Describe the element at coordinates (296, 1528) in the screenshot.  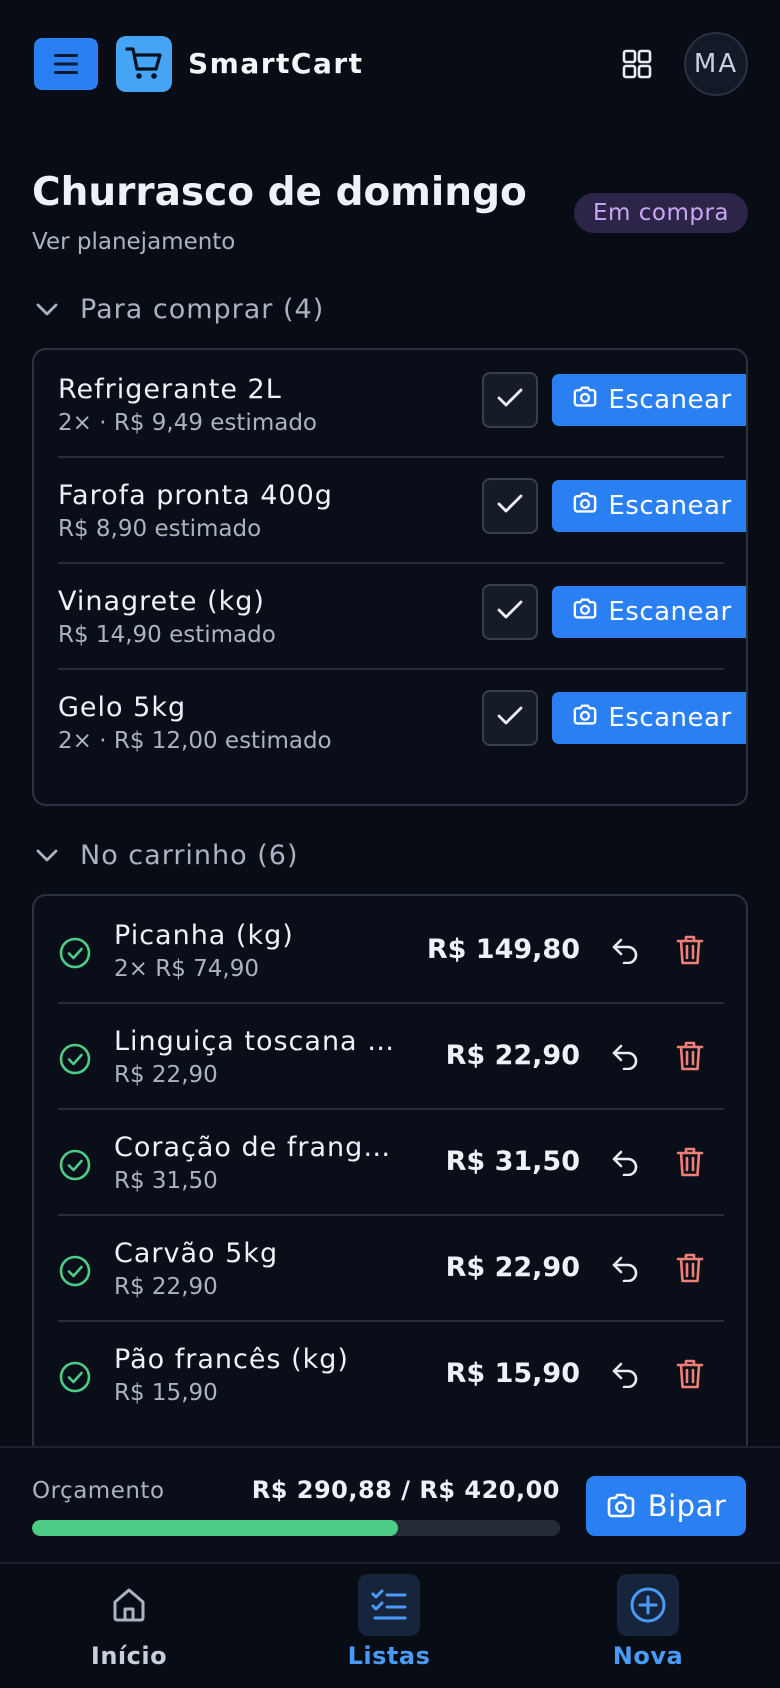
I see `budget-progress` at that location.